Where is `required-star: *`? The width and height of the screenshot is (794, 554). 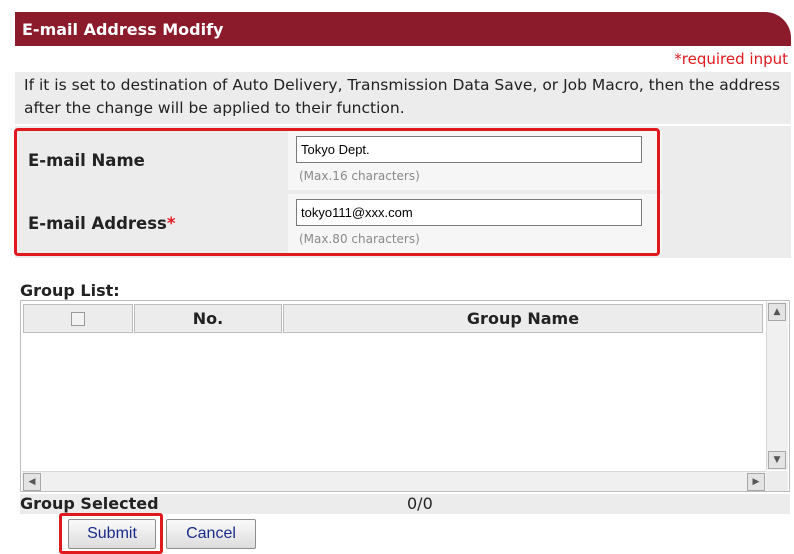 required-star: * is located at coordinates (171, 223).